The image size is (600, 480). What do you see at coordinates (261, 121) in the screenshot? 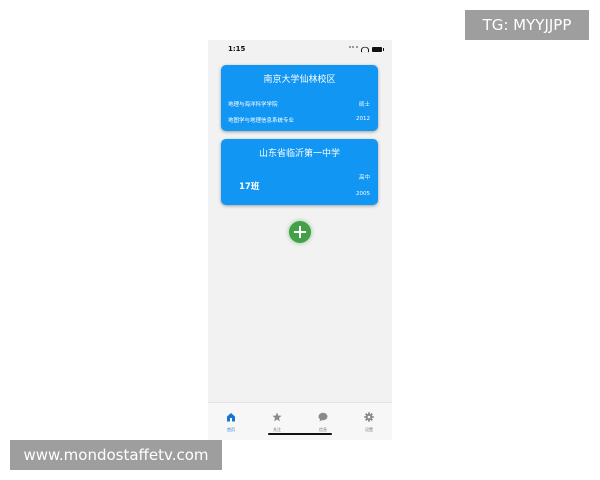
I see `card-major: 地图学与地理信息系统专业` at bounding box center [261, 121].